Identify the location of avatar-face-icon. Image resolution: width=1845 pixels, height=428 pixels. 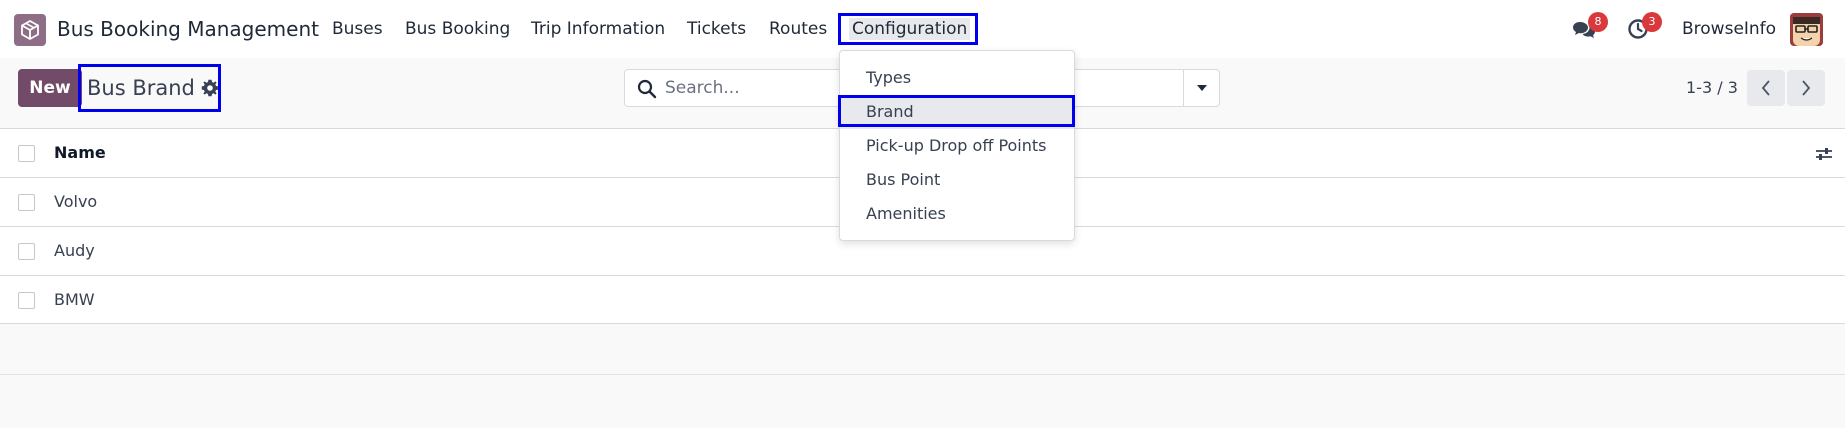
(1806, 29).